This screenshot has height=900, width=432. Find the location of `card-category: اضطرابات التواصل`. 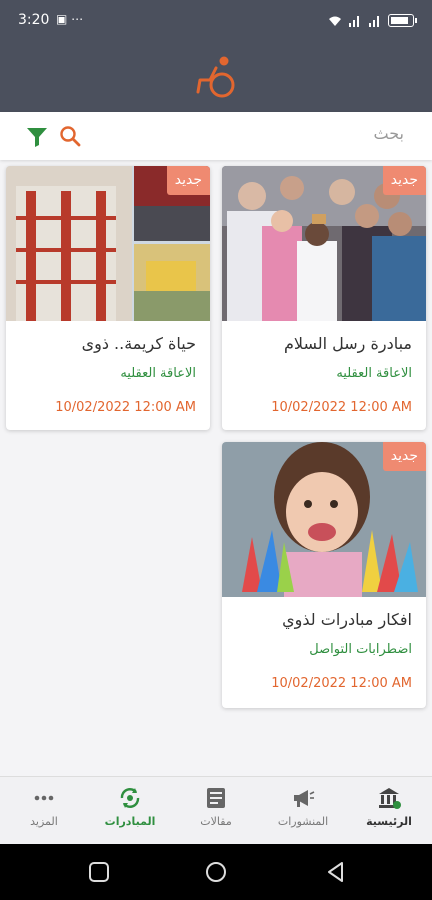

card-category: اضطرابات التواصل is located at coordinates (360, 649).